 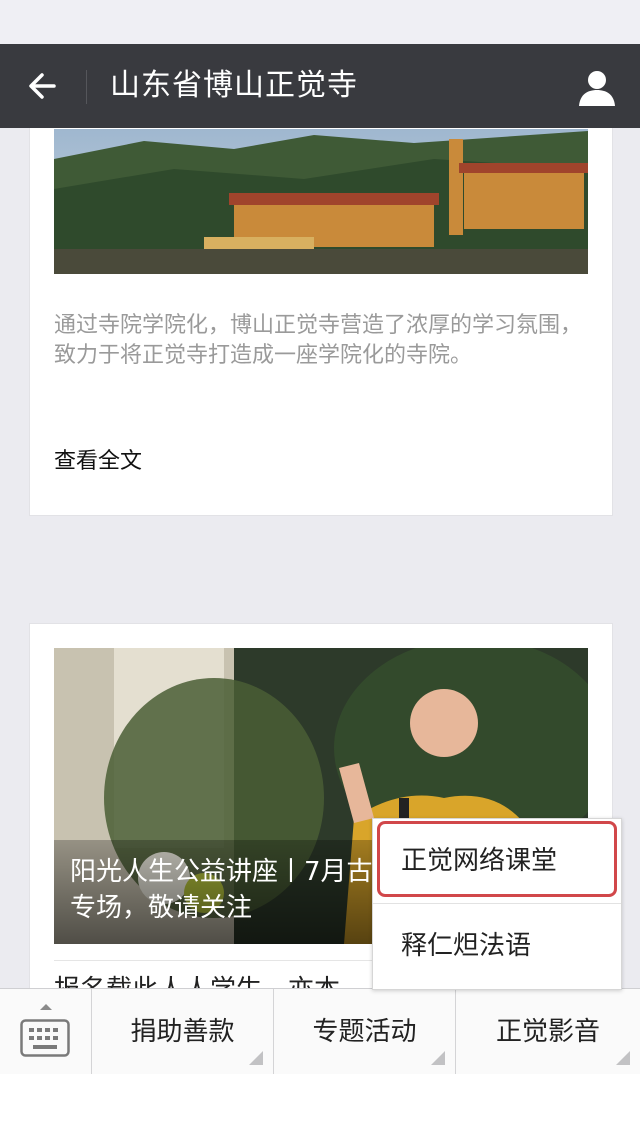 I want to click on custom-menu-bar: 捐助善款 专题活动 正觉影音, so click(x=320, y=1031).